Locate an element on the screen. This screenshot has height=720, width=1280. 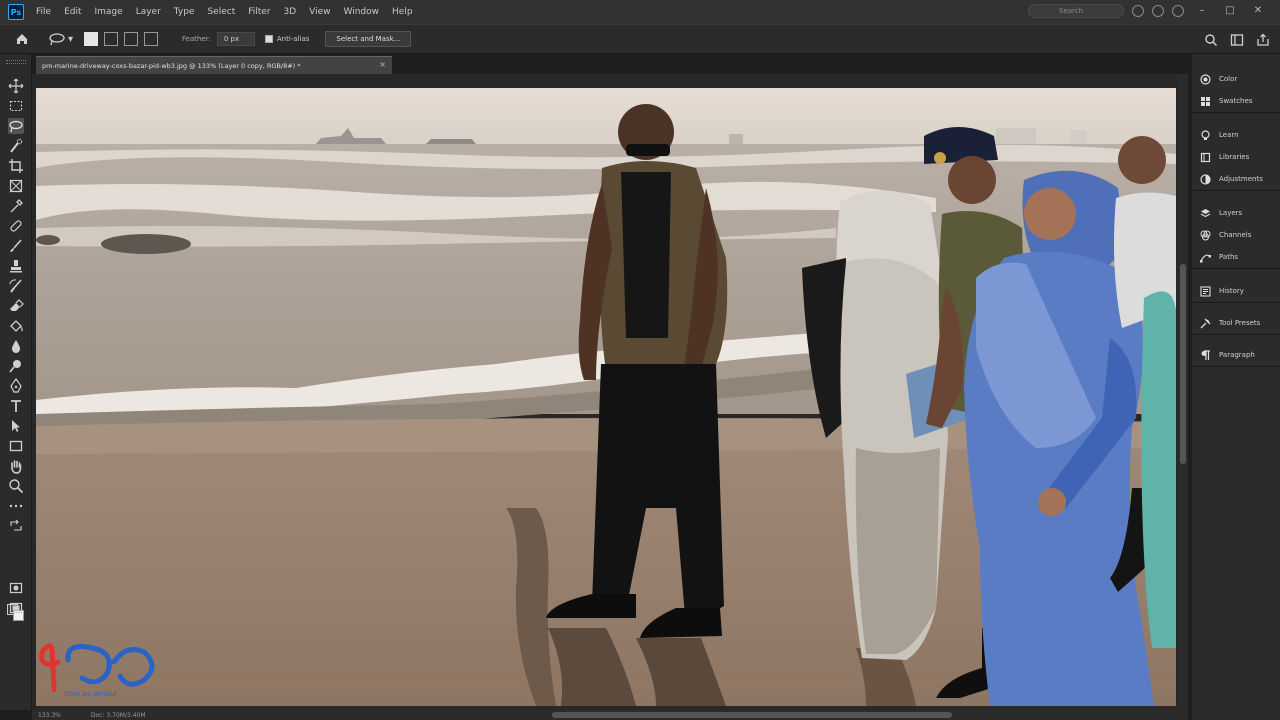
libraries-icon is located at coordinates (1205, 157).